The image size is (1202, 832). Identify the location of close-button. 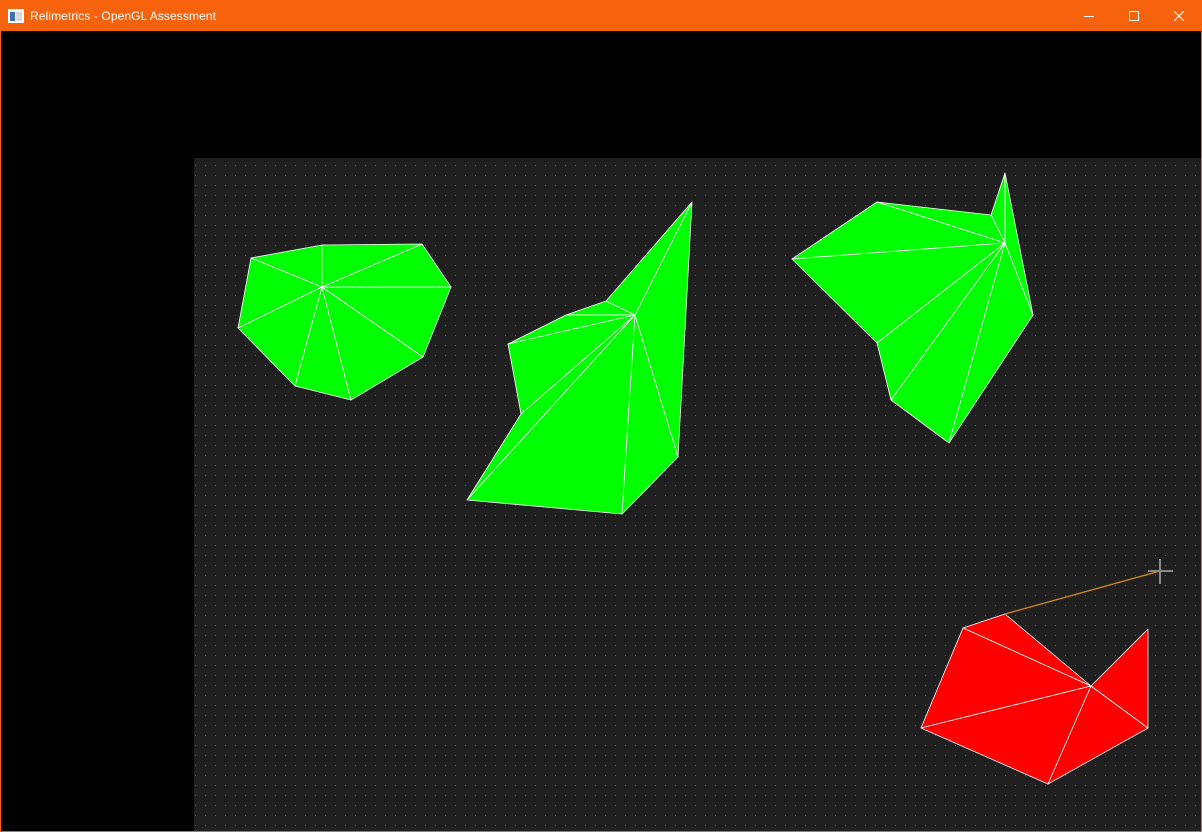
(1178, 16).